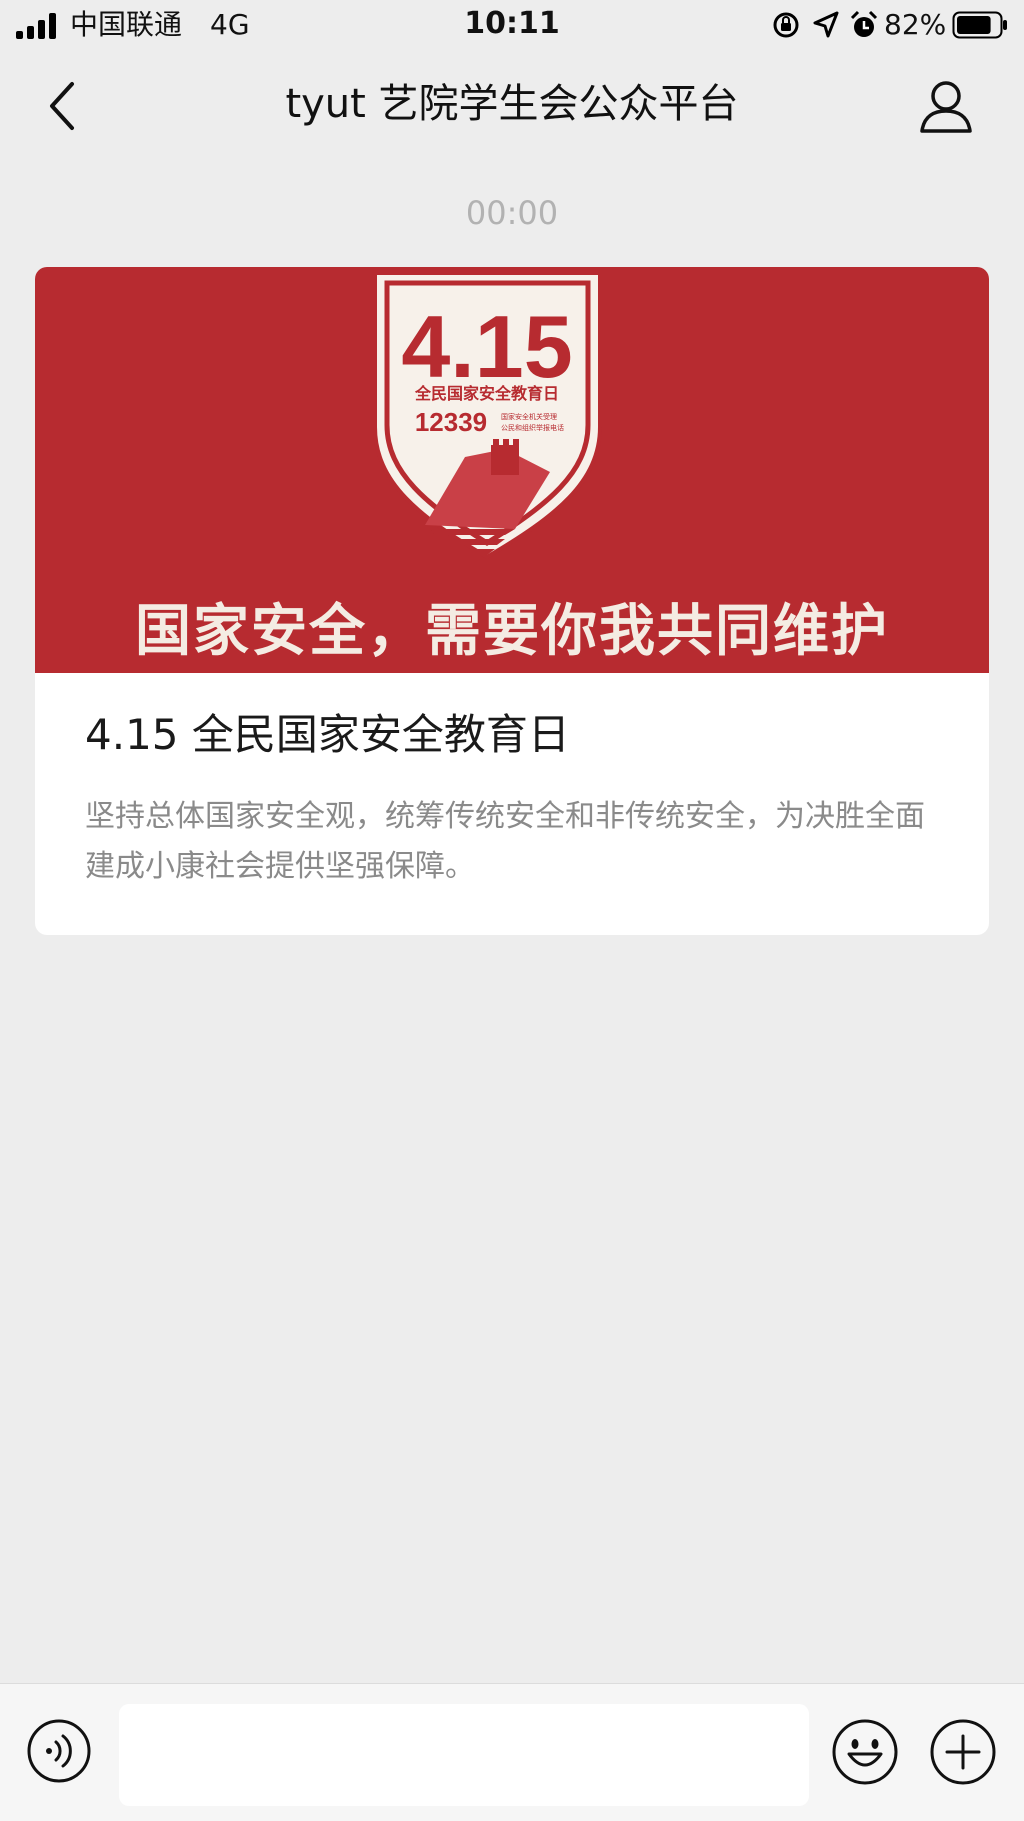 Image resolution: width=1024 pixels, height=1821 pixels. What do you see at coordinates (59, 1751) in the screenshot?
I see `voice-icon` at bounding box center [59, 1751].